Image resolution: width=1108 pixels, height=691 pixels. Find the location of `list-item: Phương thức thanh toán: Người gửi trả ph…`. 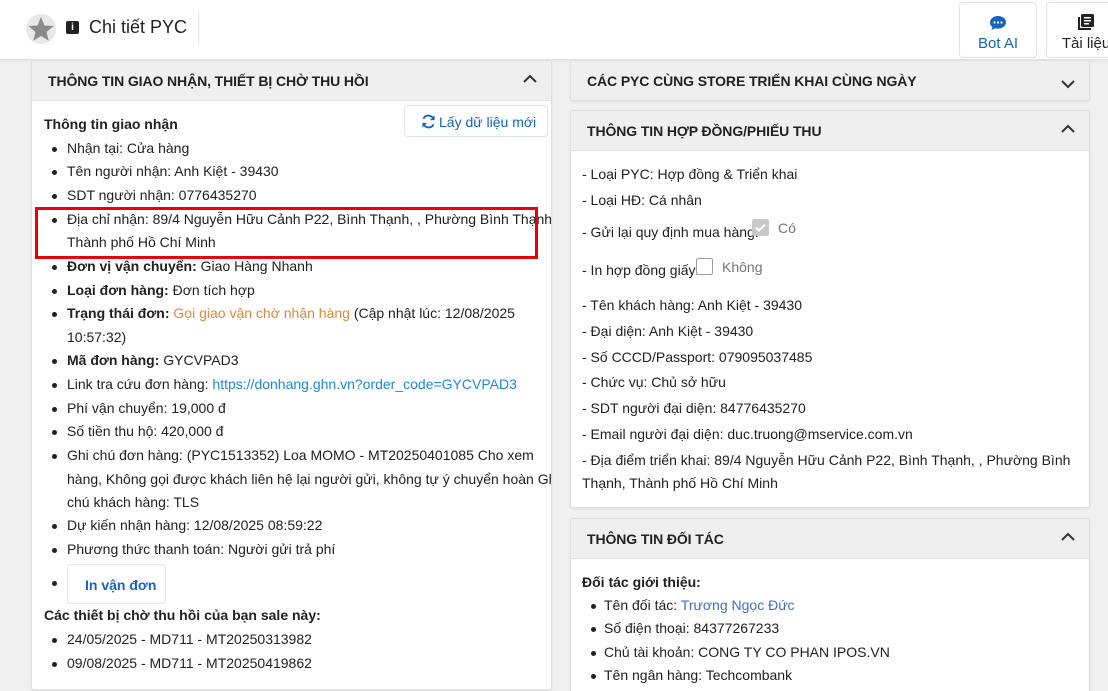

list-item: Phương thức thanh toán: Người gửi trả ph… is located at coordinates (201, 549).